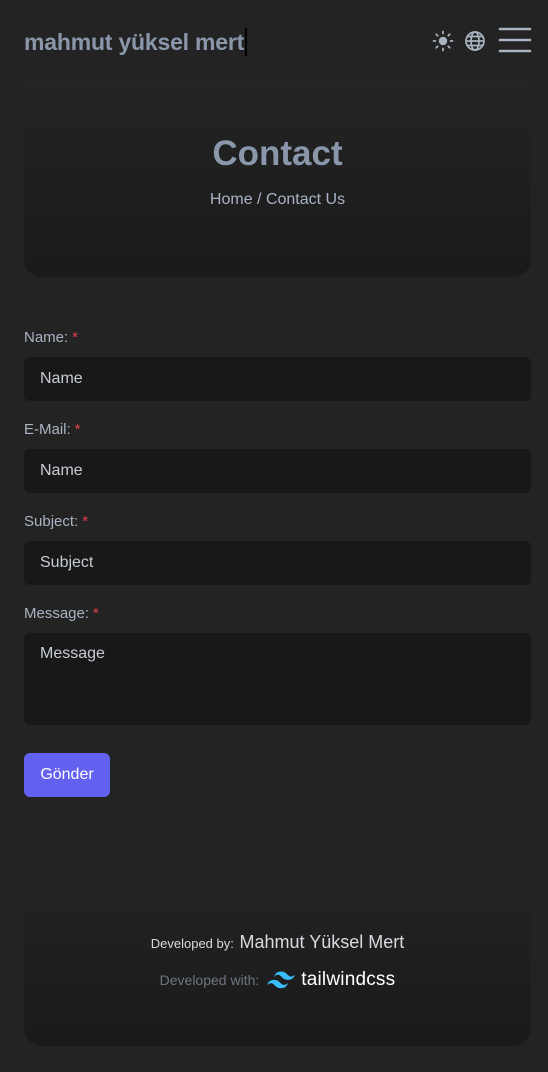 The height and width of the screenshot is (1072, 548). What do you see at coordinates (277, 153) in the screenshot?
I see `page-title: Contact` at bounding box center [277, 153].